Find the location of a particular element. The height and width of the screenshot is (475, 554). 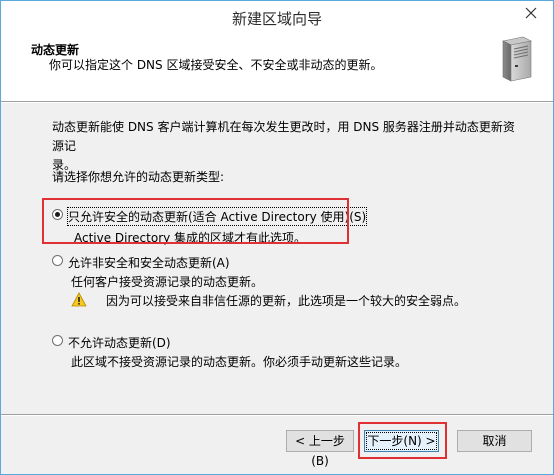

header-panel: 动态更新 你可以指定这个 DNS 区域接受安全、不安全或非动态的更新。 is located at coordinates (277, 67).